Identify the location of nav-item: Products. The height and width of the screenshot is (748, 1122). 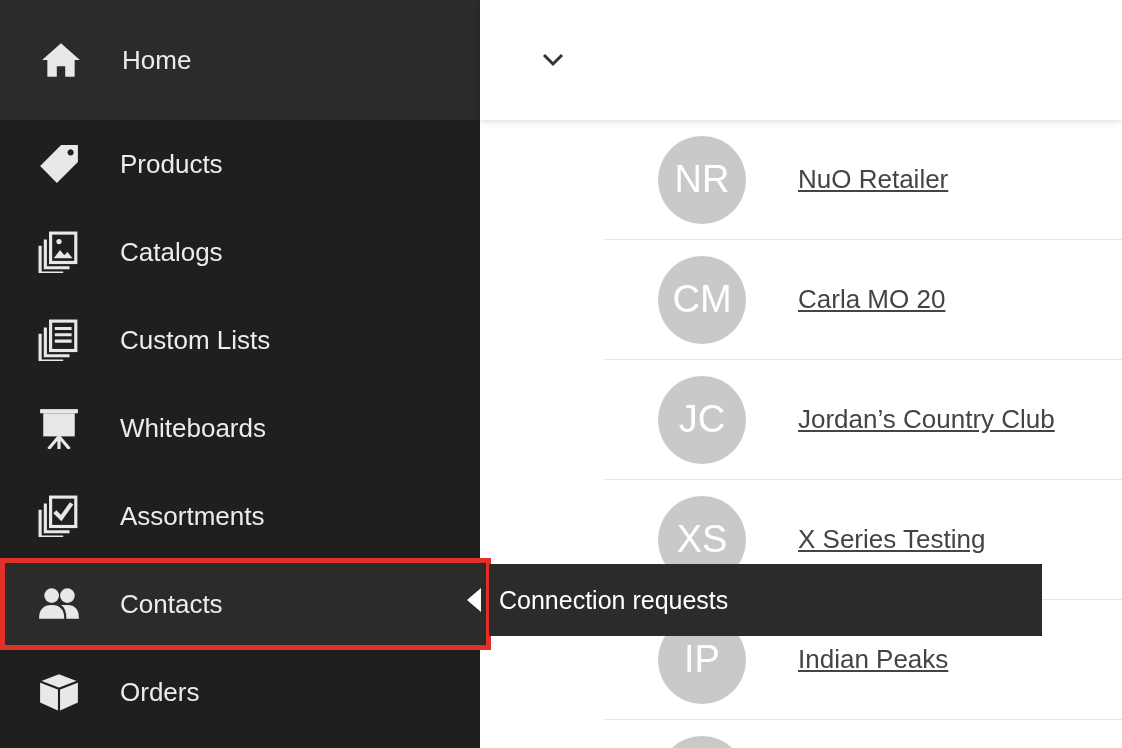
(240, 164).